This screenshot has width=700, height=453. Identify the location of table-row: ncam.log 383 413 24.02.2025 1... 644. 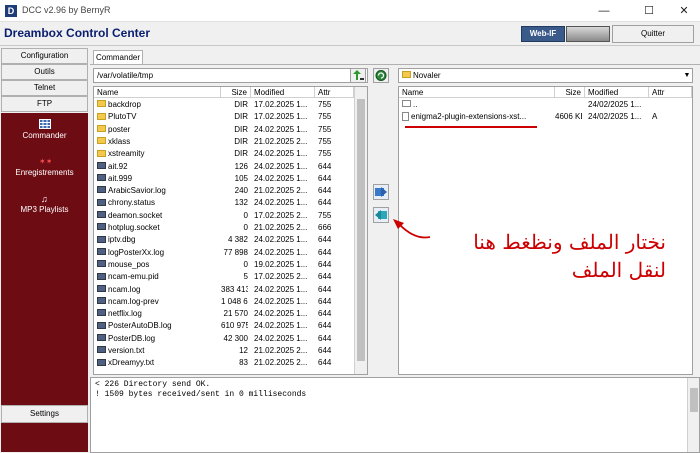
(224, 290).